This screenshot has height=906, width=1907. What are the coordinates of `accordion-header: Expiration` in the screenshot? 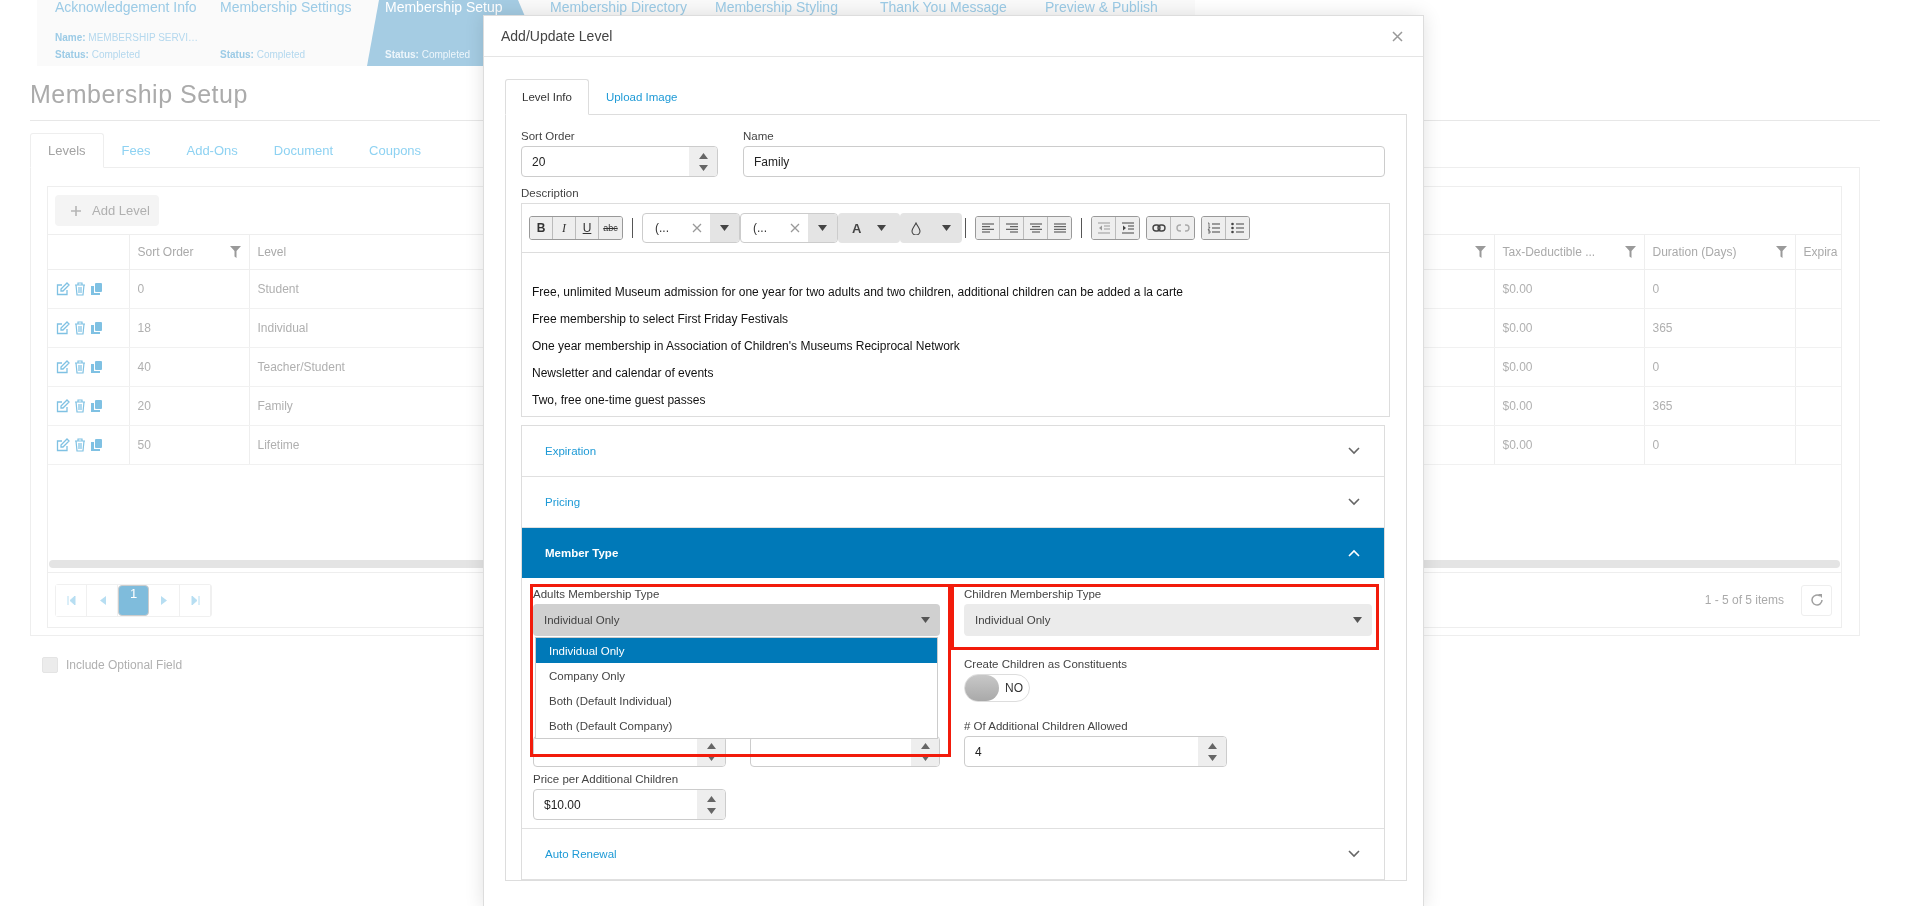 It's located at (953, 451).